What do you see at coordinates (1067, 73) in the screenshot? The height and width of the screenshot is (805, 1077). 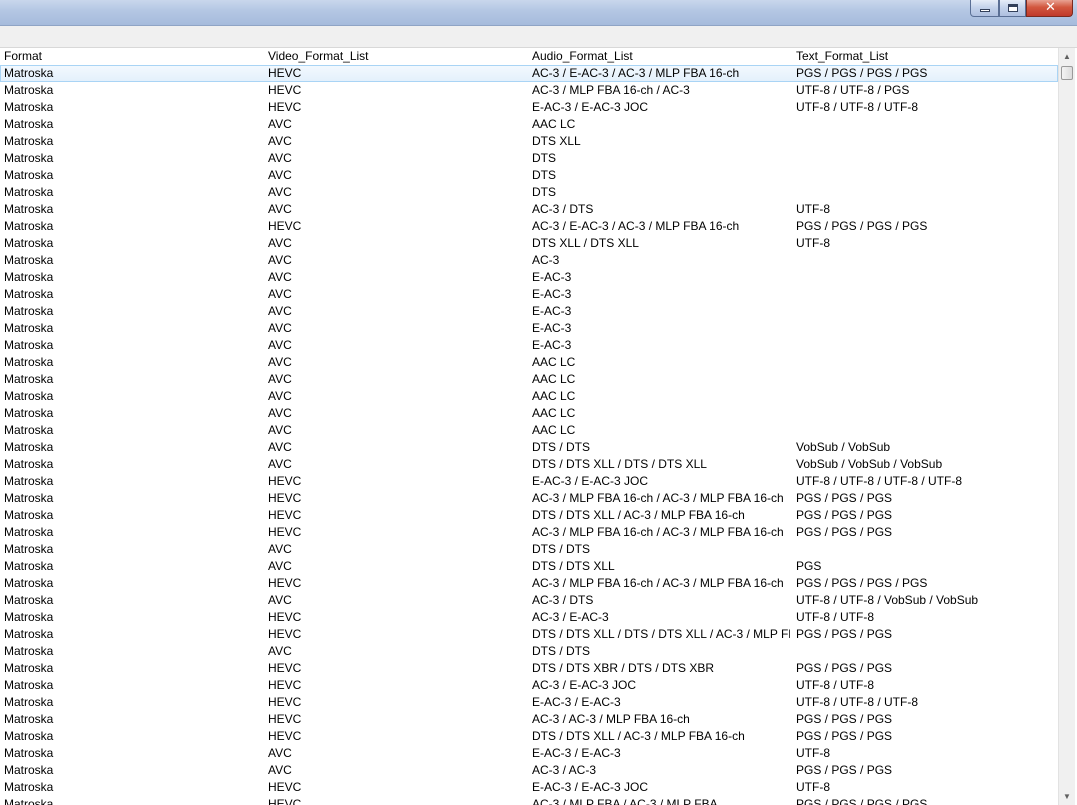 I see `scrollbar-thumb` at bounding box center [1067, 73].